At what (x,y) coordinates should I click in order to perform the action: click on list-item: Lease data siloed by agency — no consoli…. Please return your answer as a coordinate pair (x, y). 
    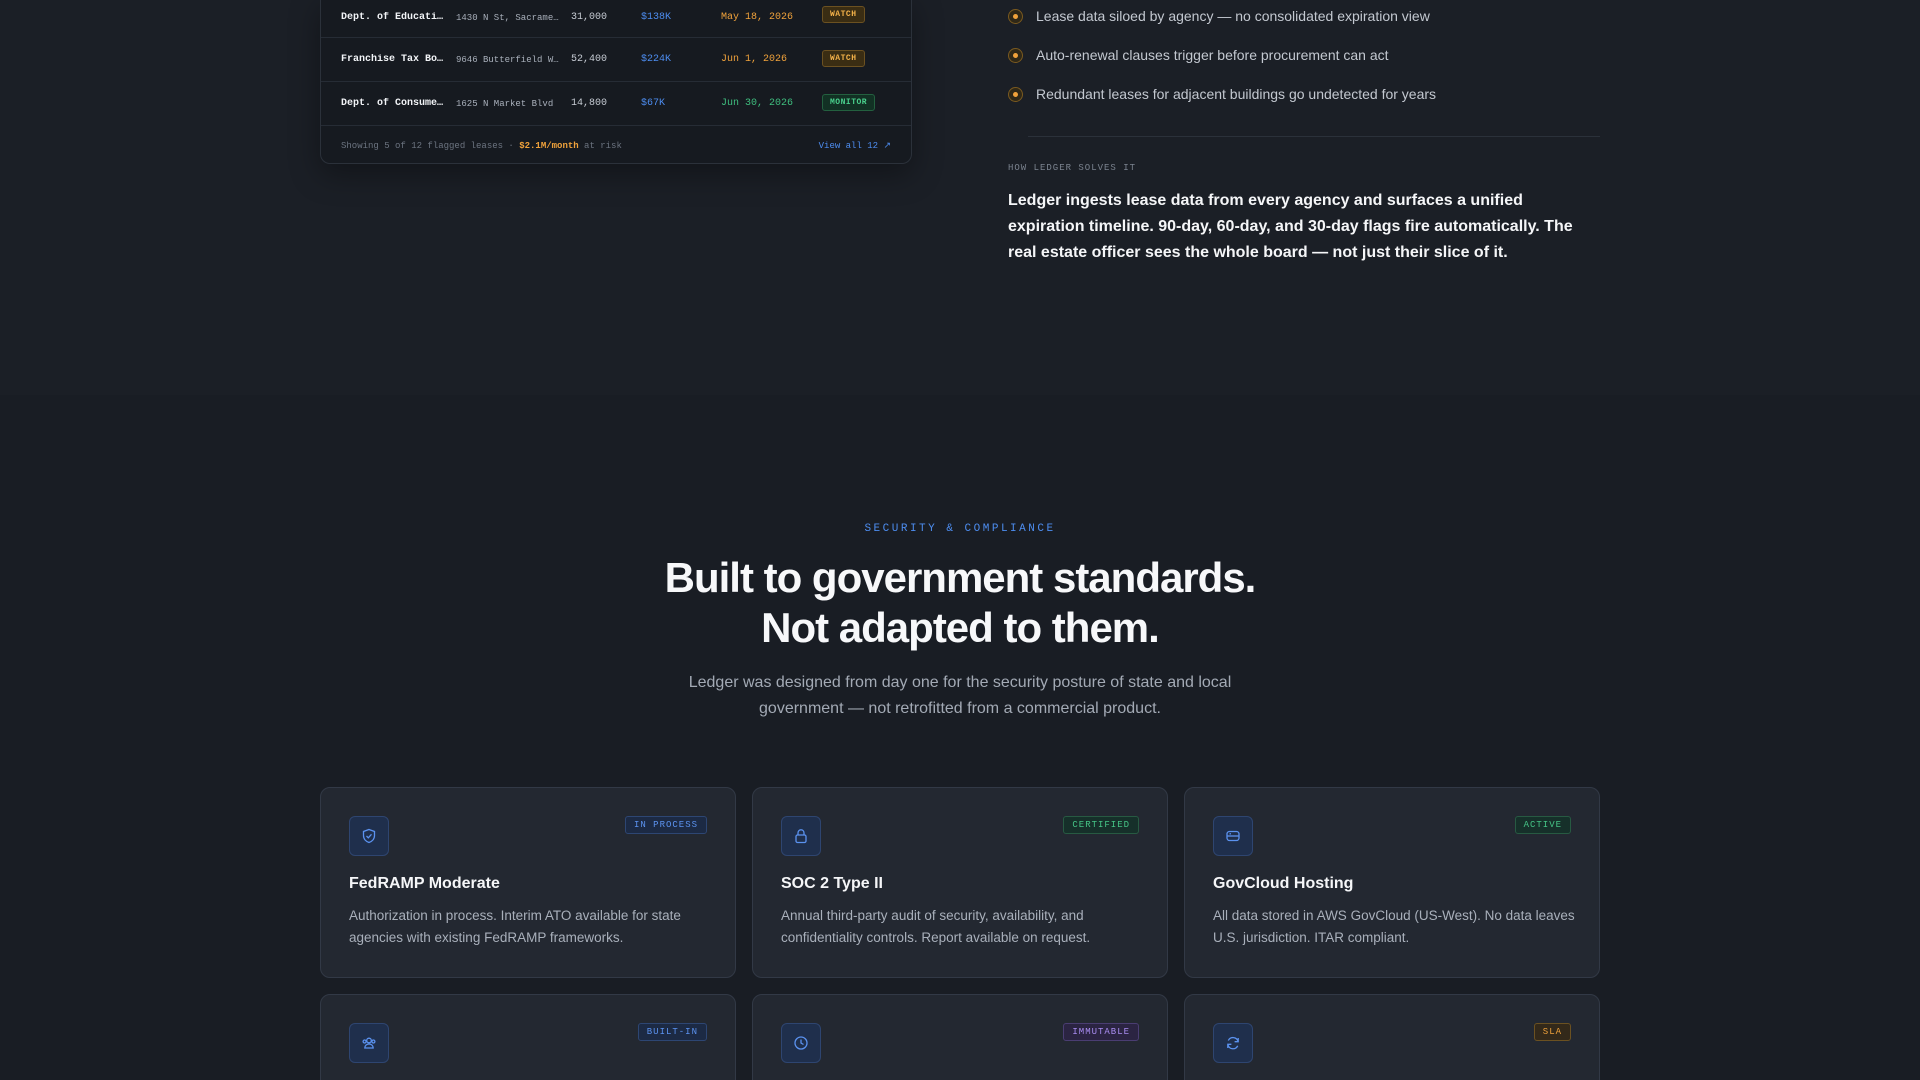
    Looking at the image, I should click on (1303, 25).